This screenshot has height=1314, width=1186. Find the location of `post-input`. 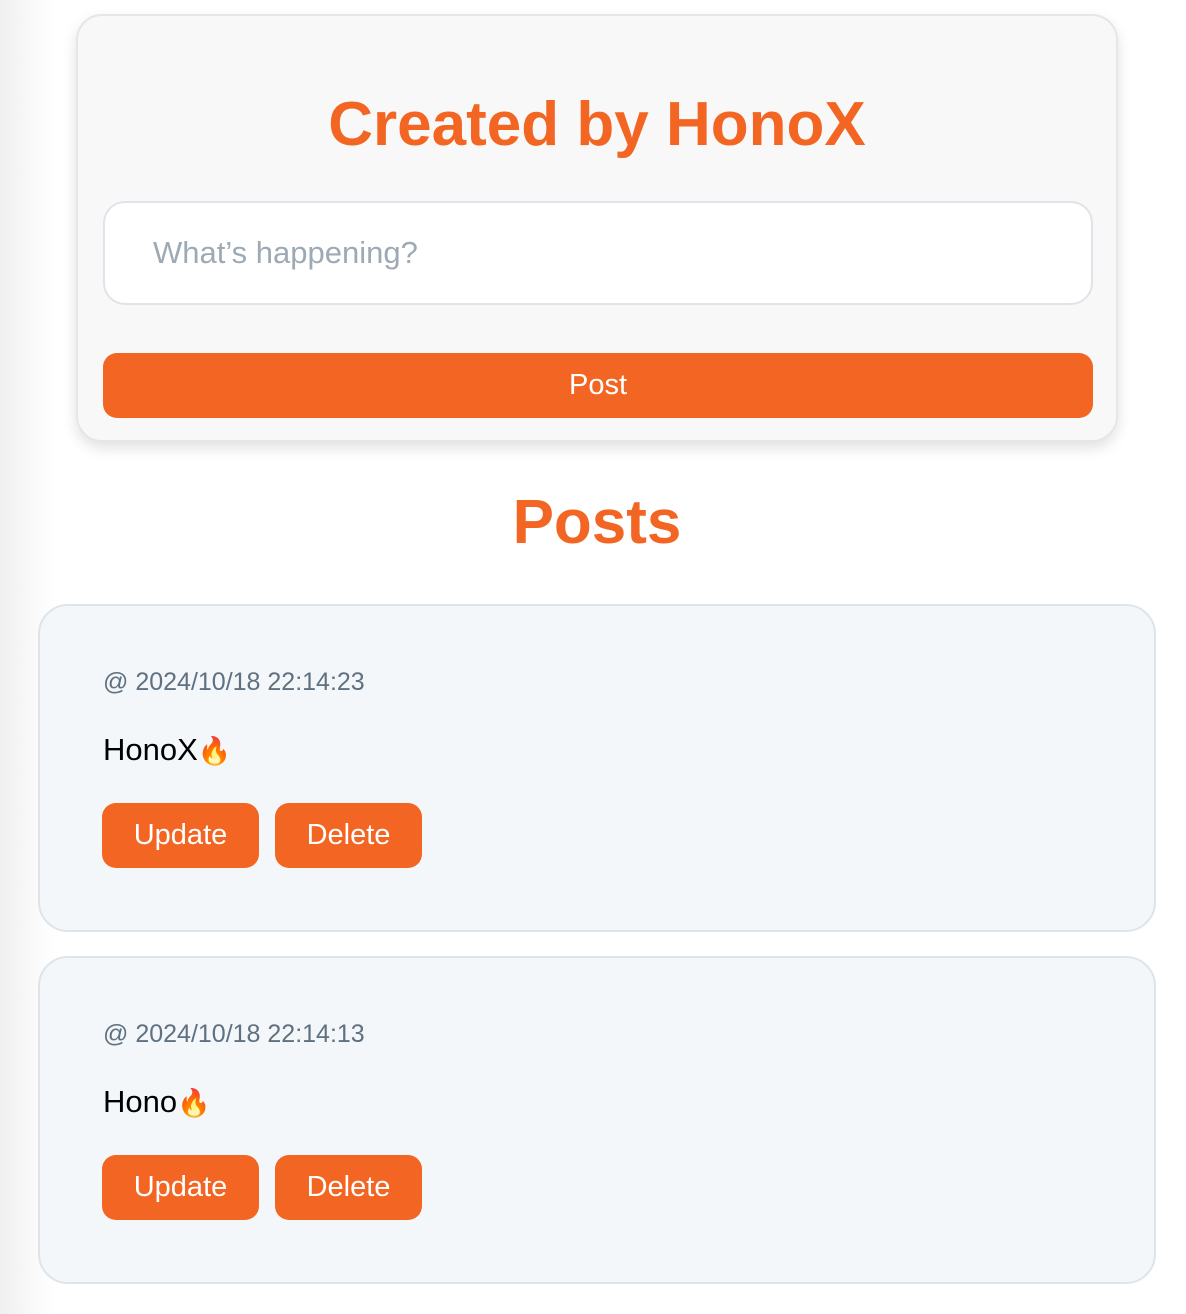

post-input is located at coordinates (598, 253).